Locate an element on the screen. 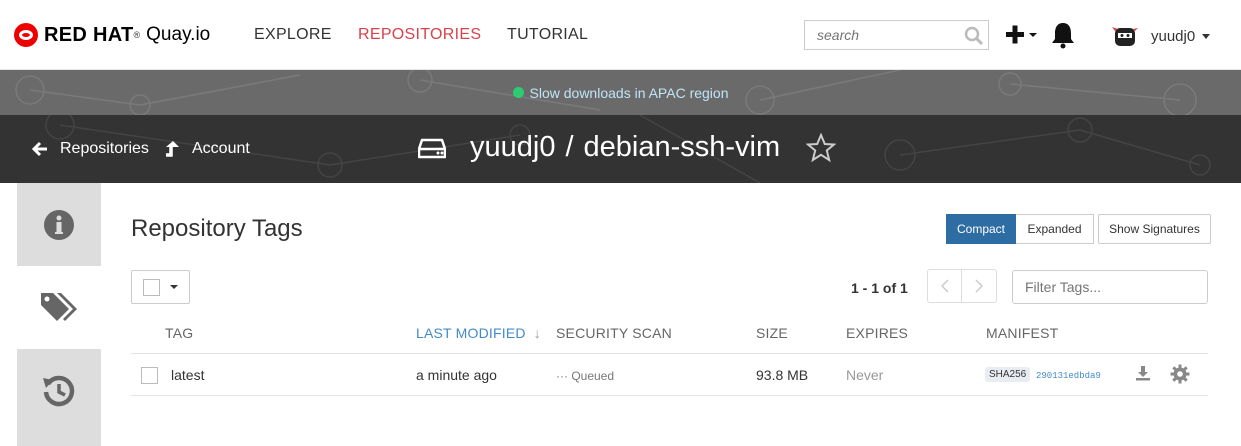 The height and width of the screenshot is (446, 1241). tags-icon is located at coordinates (59, 306).